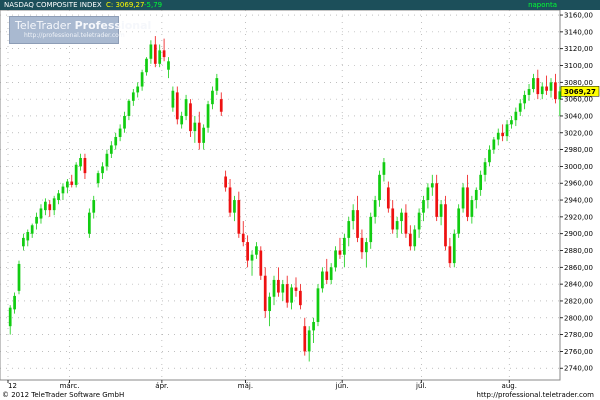 The width and height of the screenshot is (600, 400). Describe the element at coordinates (578, 217) in the screenshot. I see `y-tick-label: 2920,00` at that location.